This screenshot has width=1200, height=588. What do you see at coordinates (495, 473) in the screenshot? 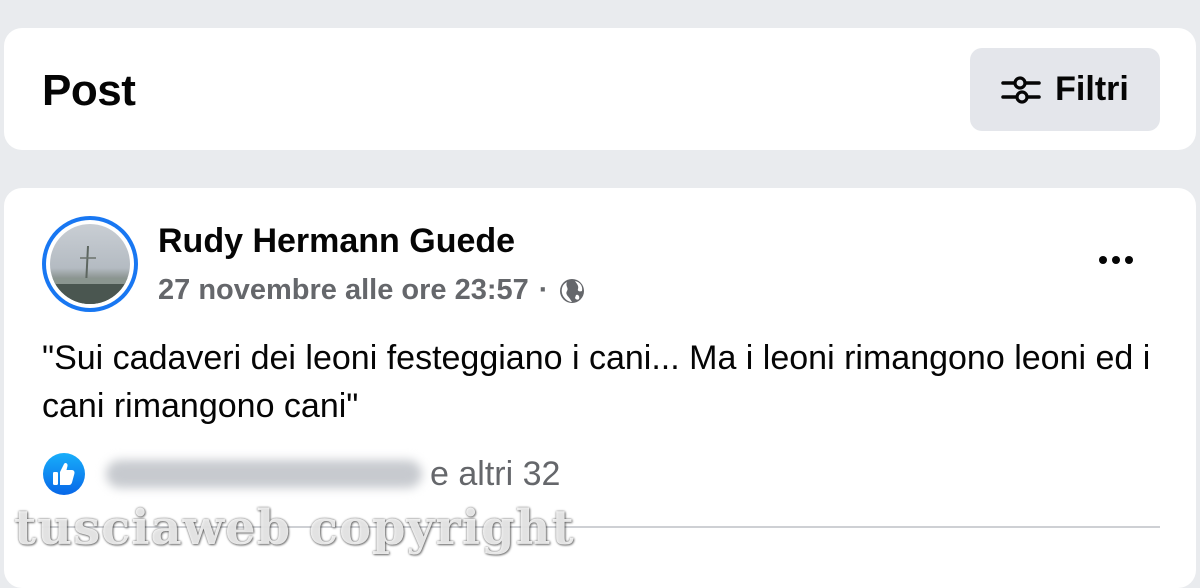
I see `reactions-count: e altri 32` at bounding box center [495, 473].